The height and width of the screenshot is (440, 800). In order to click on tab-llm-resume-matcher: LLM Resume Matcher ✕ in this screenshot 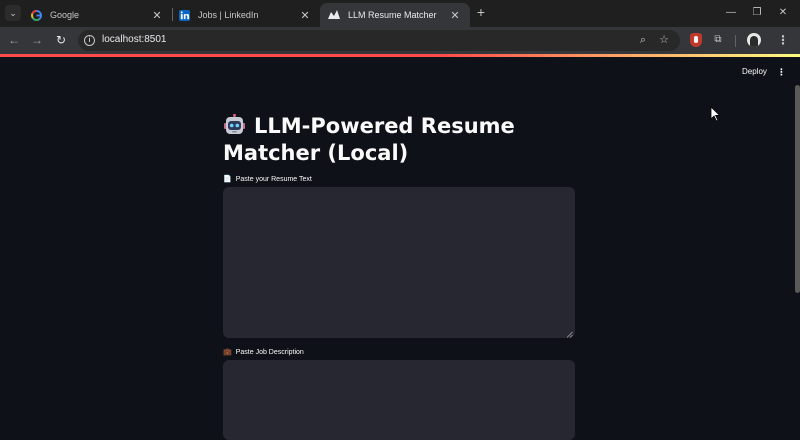, I will do `click(395, 15)`.